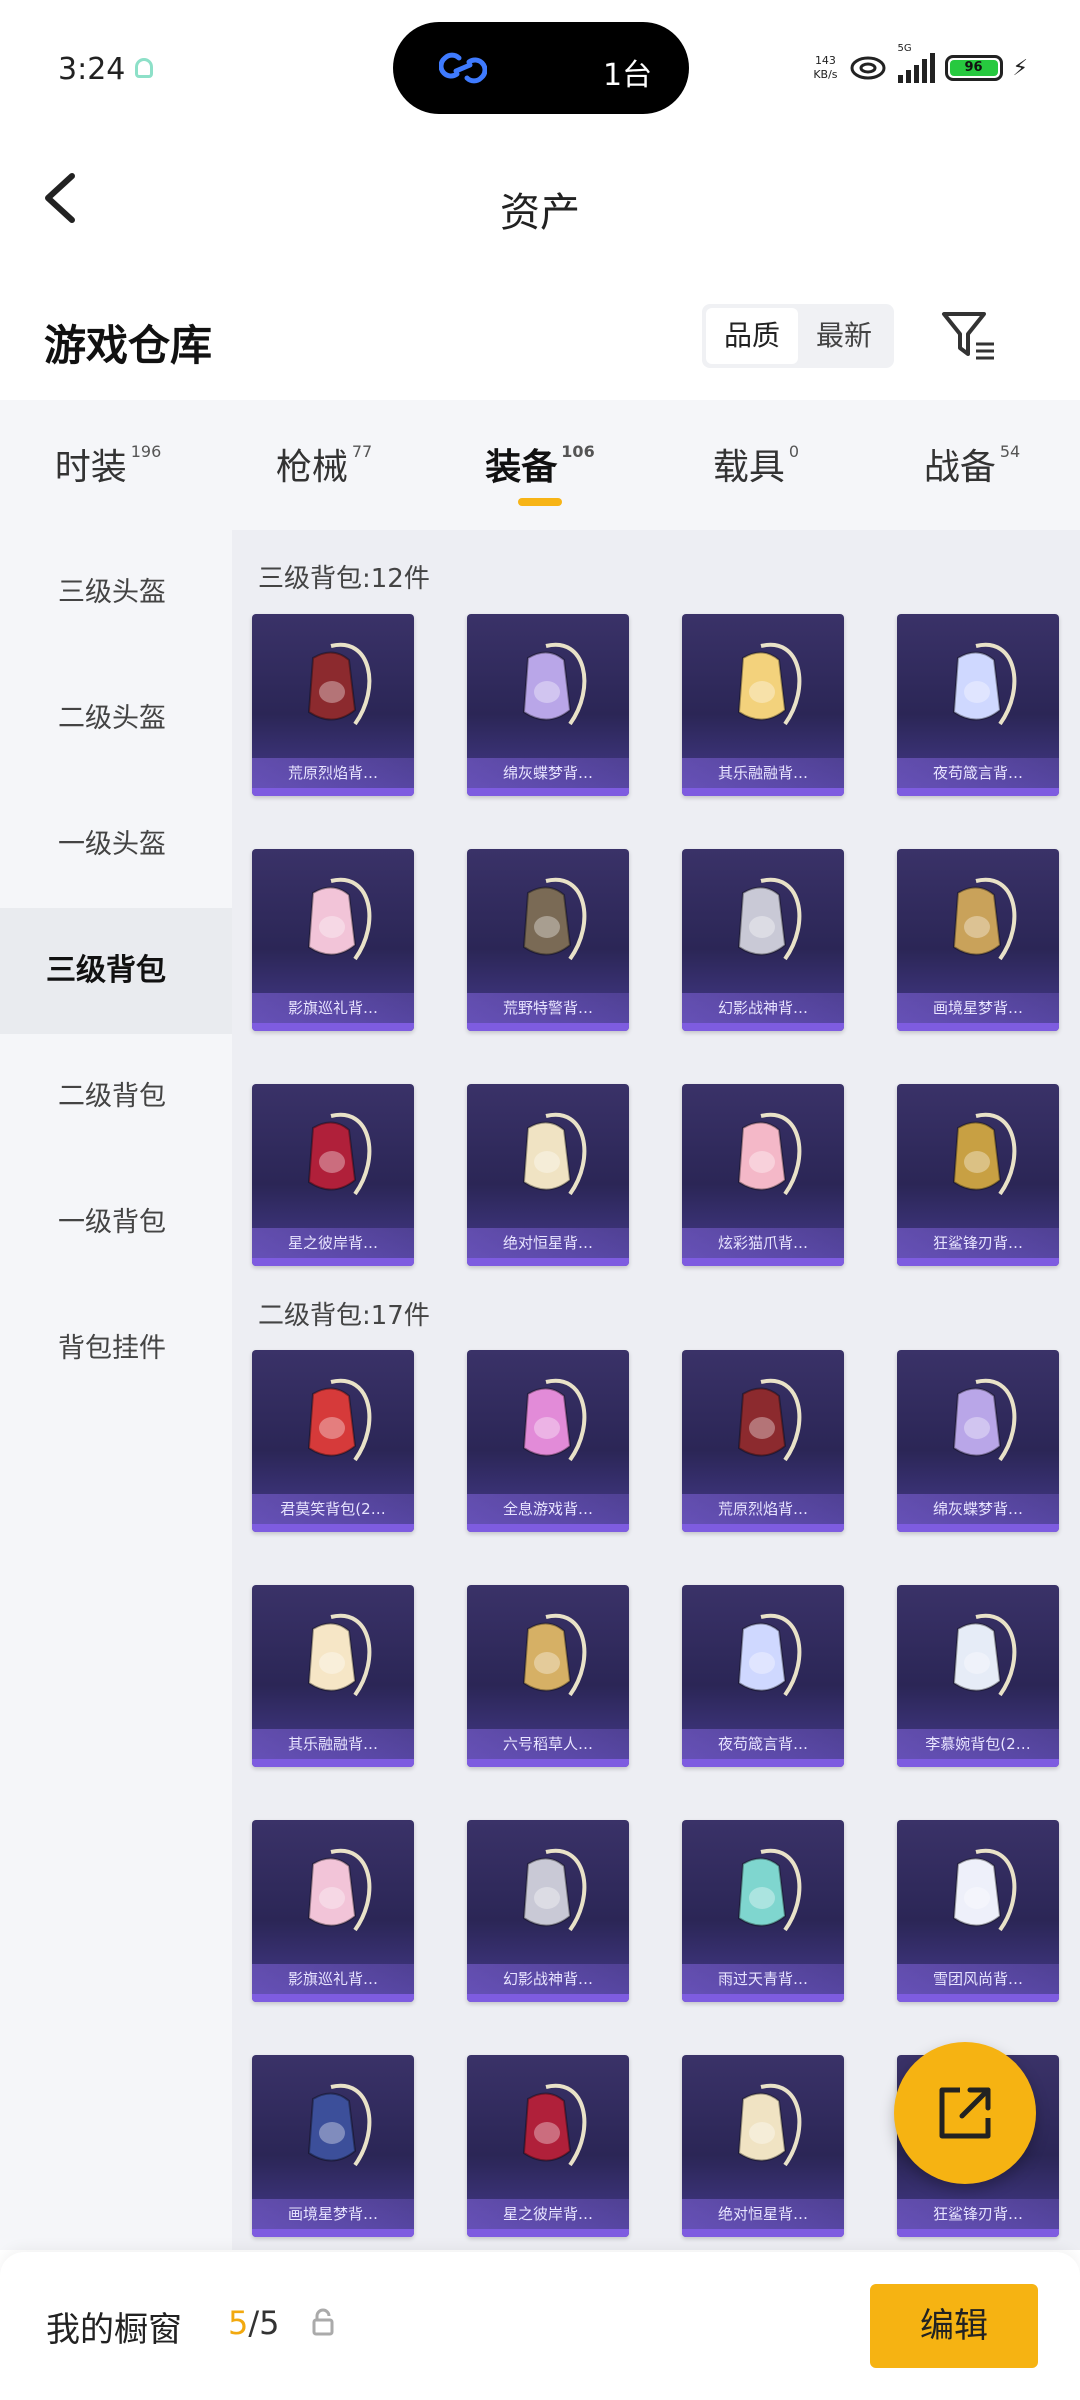  Describe the element at coordinates (769, 1890) in the screenshot. I see `teal-bird-backpack-icon` at that location.